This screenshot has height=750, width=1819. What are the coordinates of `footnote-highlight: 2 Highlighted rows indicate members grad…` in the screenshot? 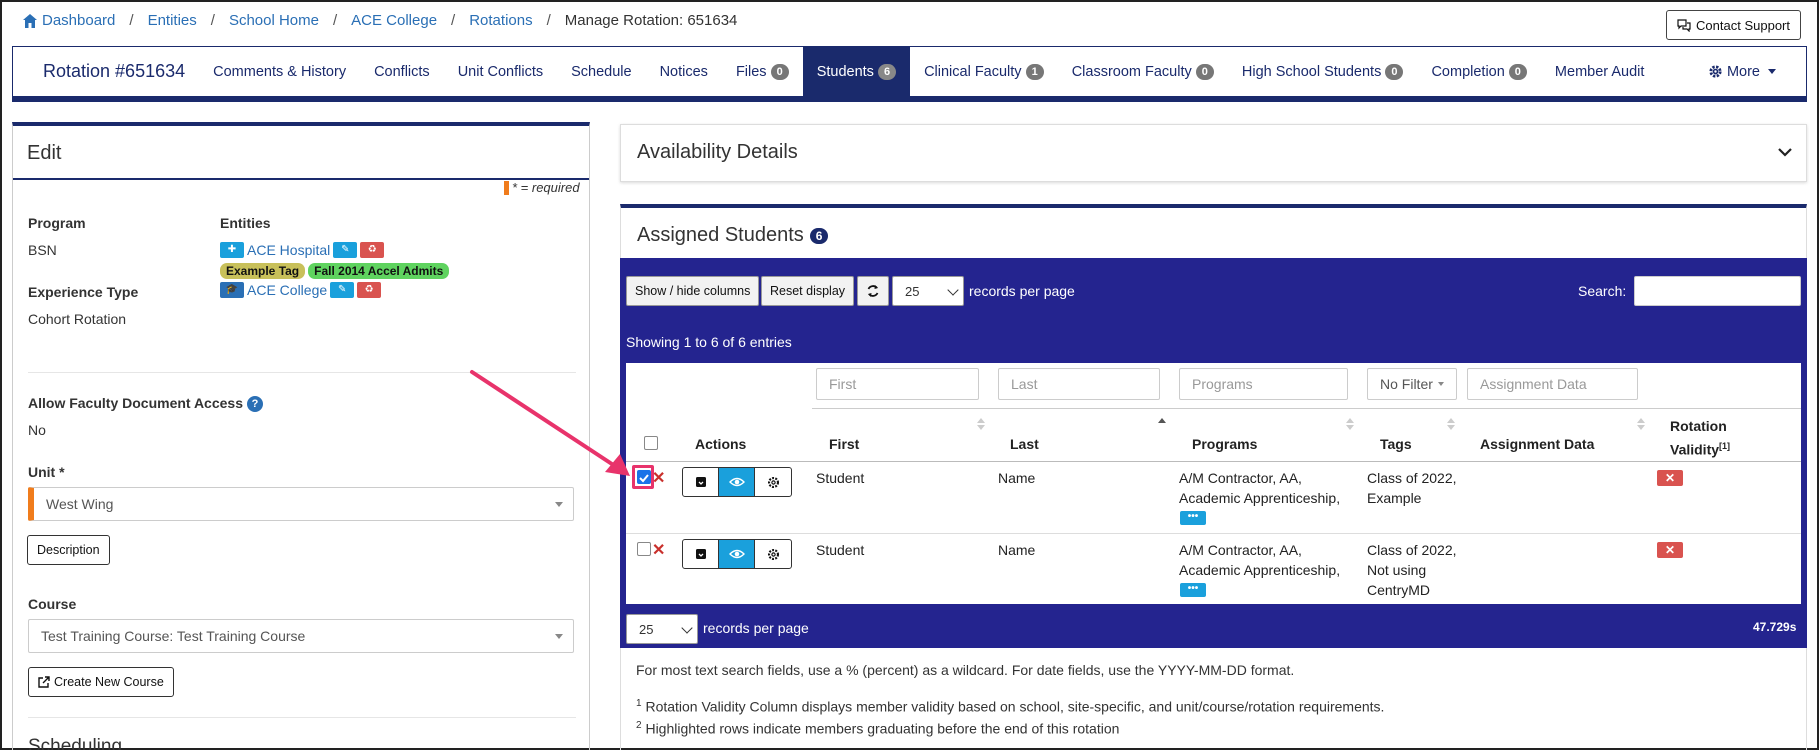 It's located at (877, 728).